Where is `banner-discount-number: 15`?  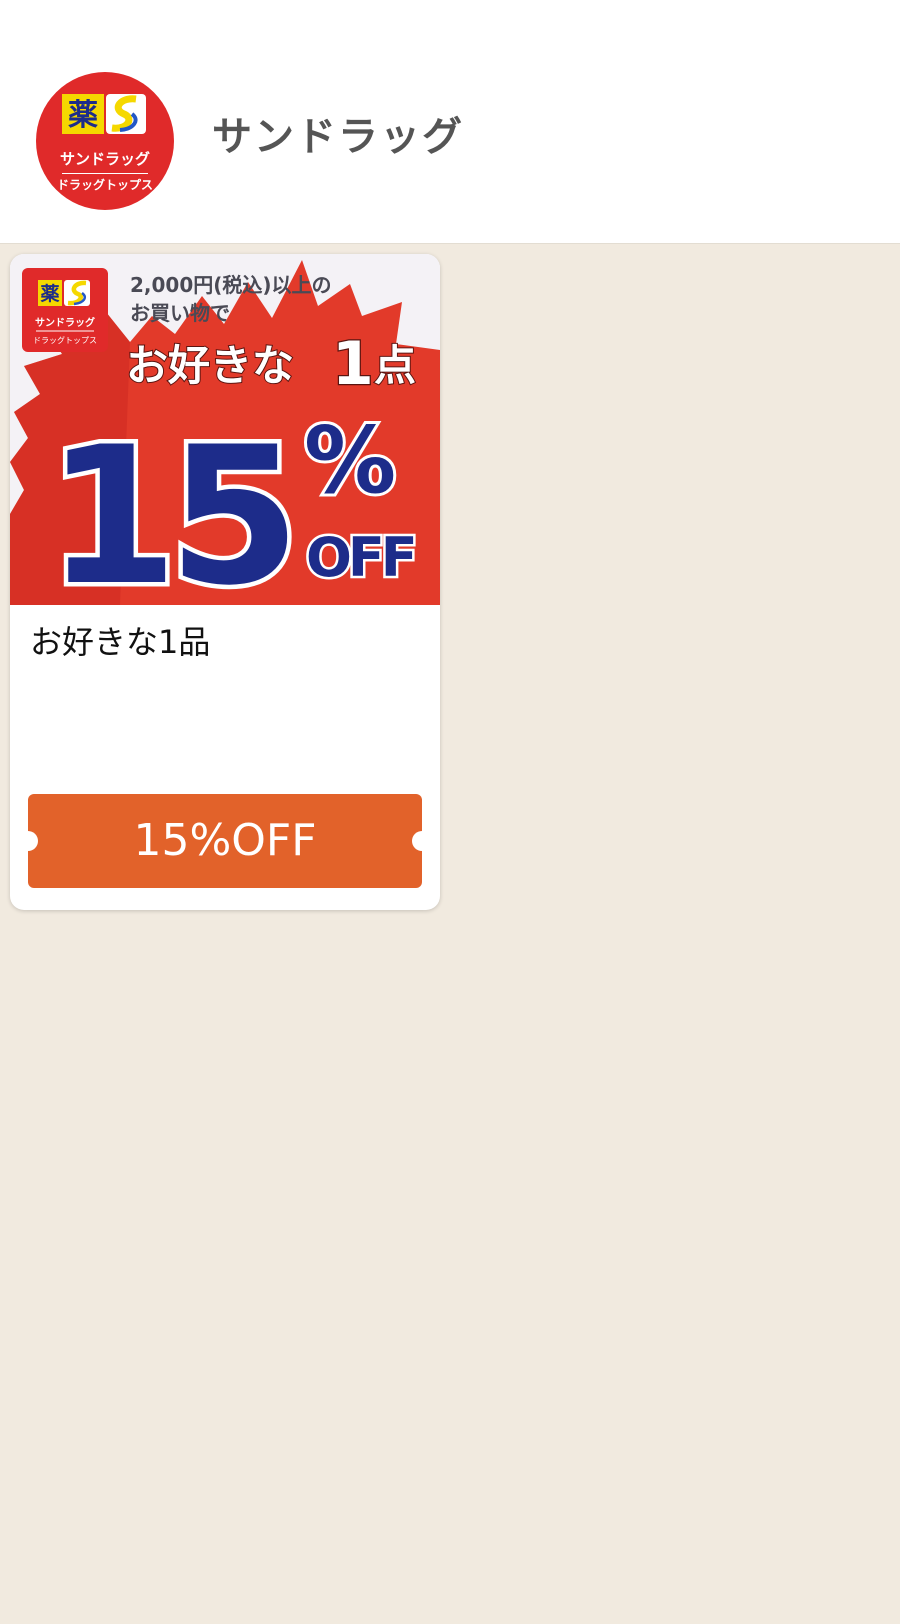 banner-discount-number: 15 is located at coordinates (168, 505).